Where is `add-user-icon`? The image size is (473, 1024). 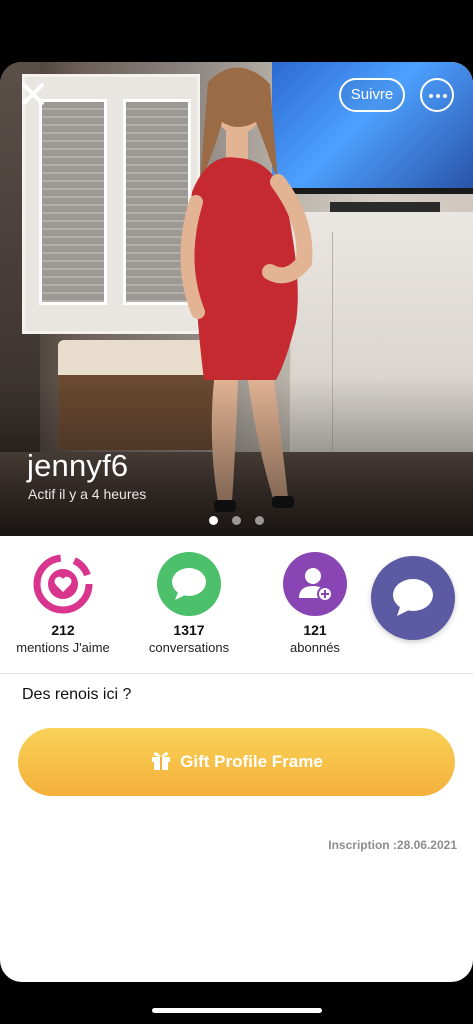
add-user-icon is located at coordinates (315, 584).